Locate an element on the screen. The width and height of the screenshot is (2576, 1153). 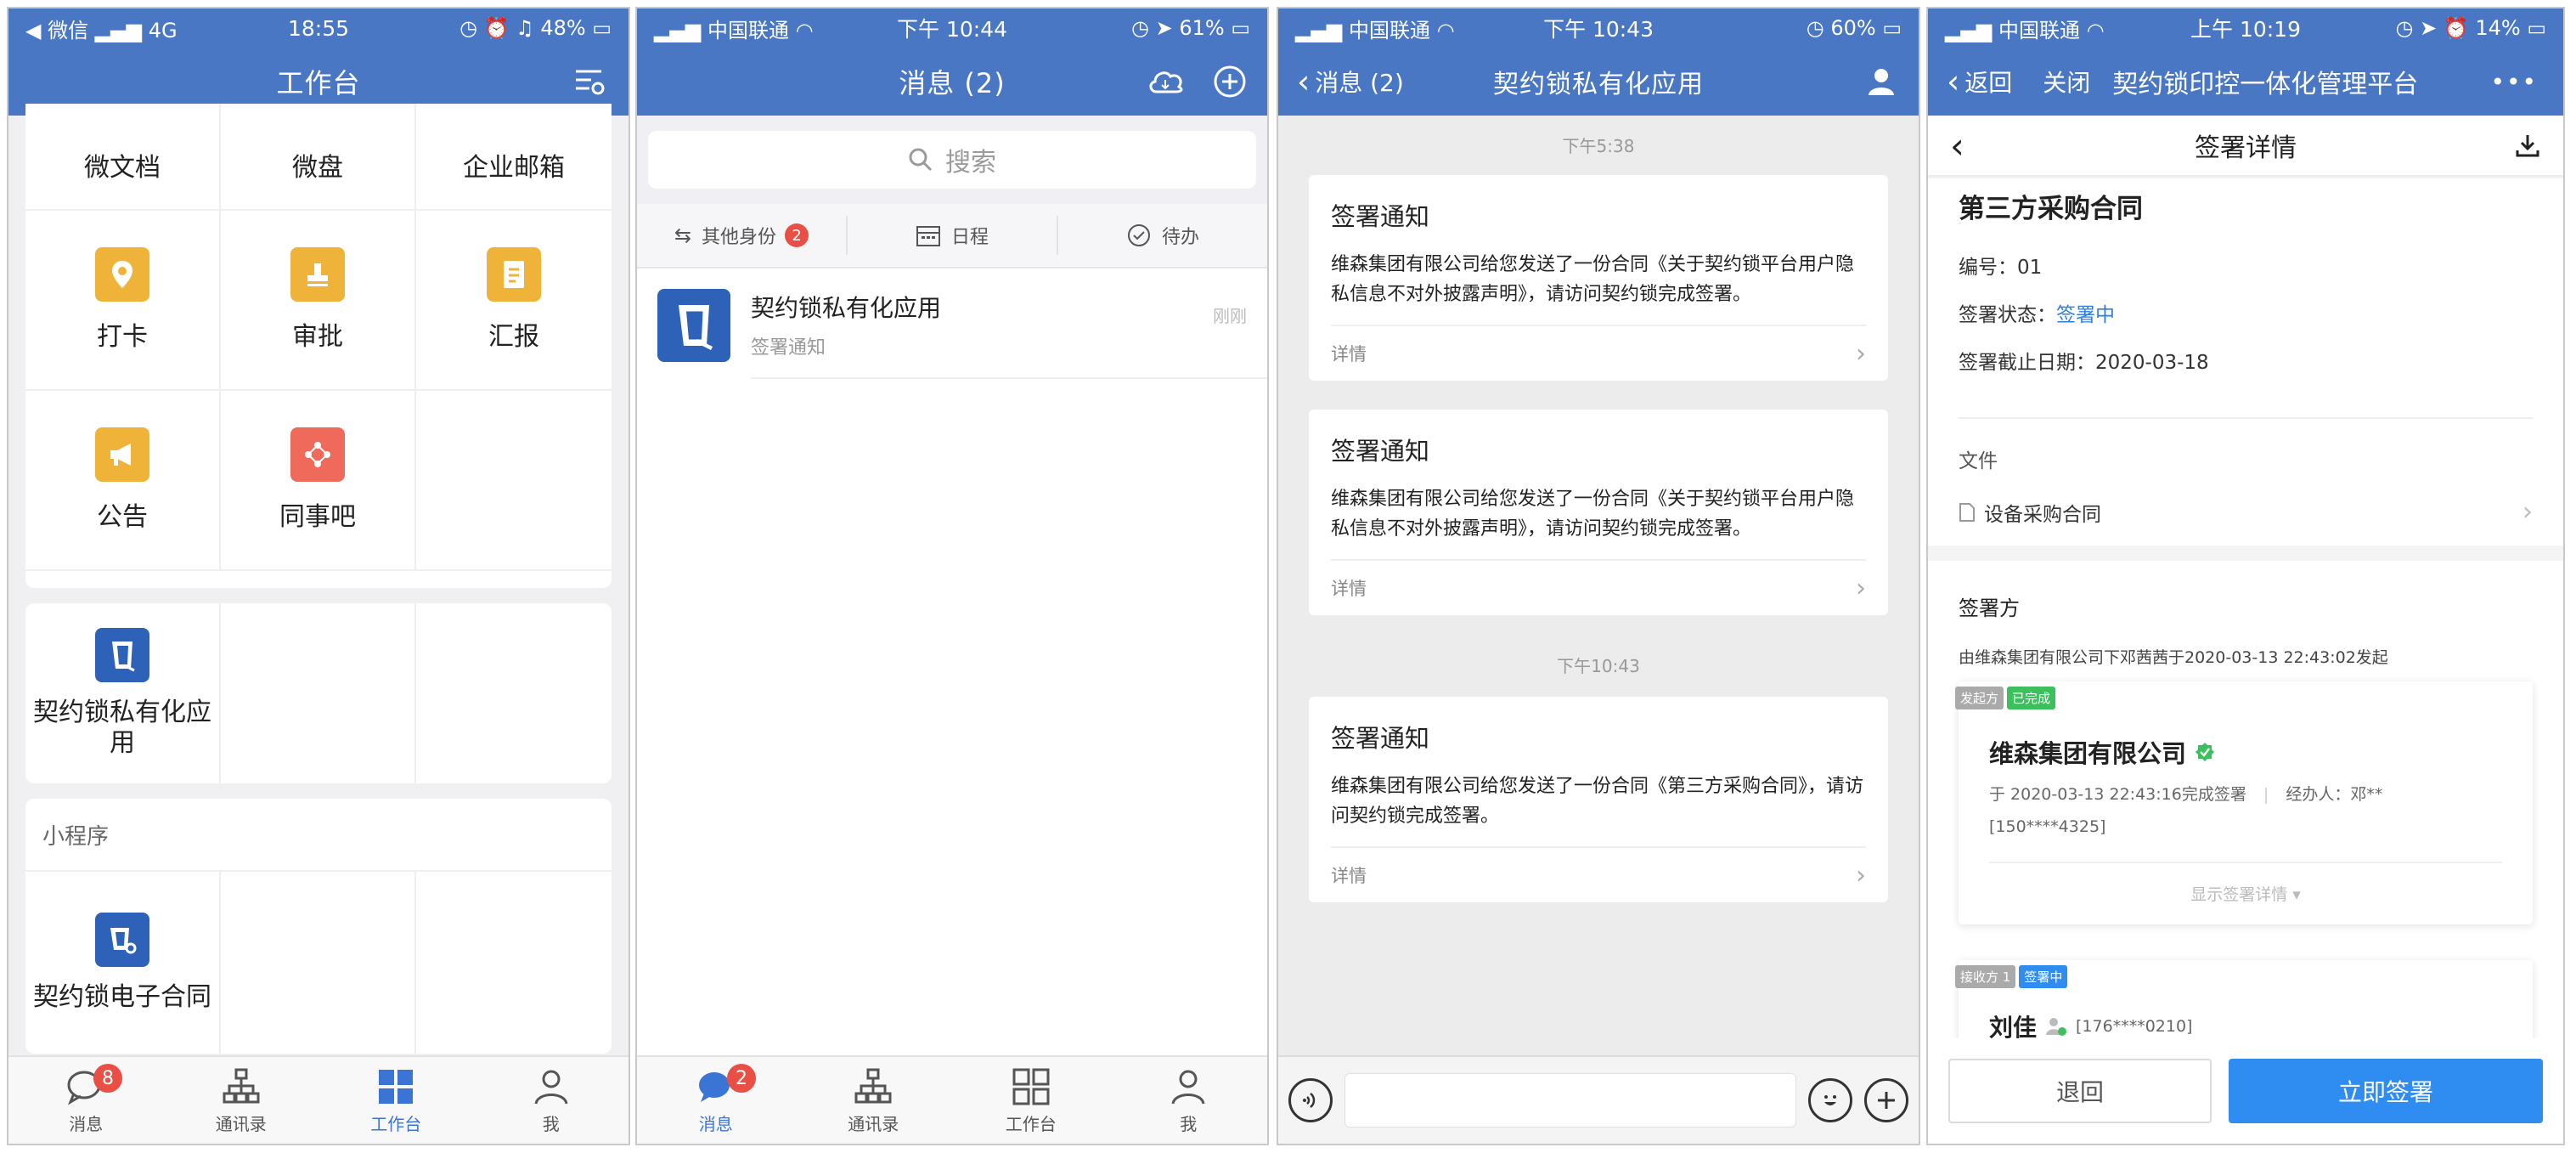
report-icon is located at coordinates (514, 275).